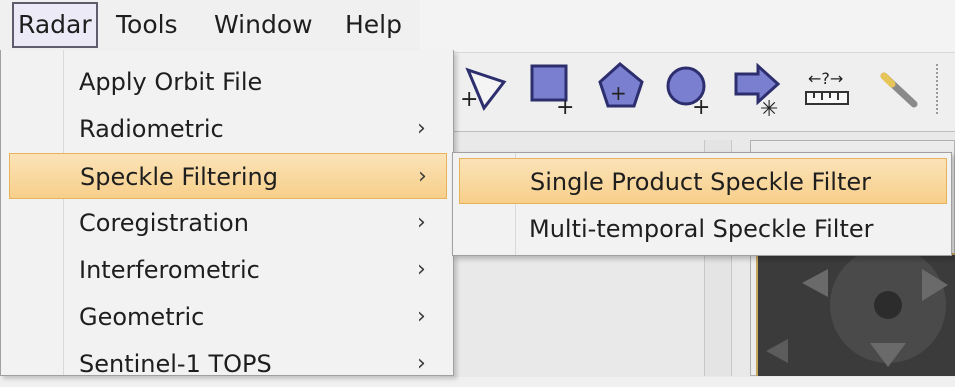 The height and width of the screenshot is (387, 955). I want to click on menu-window: Window, so click(263, 25).